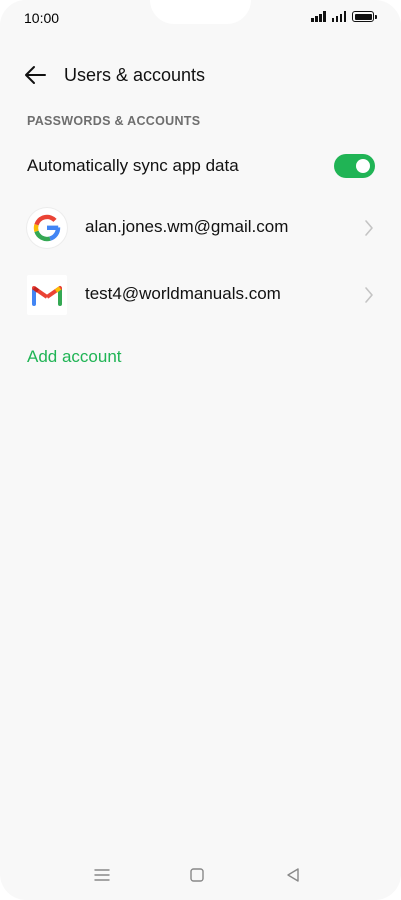  What do you see at coordinates (47, 228) in the screenshot?
I see `google-icon` at bounding box center [47, 228].